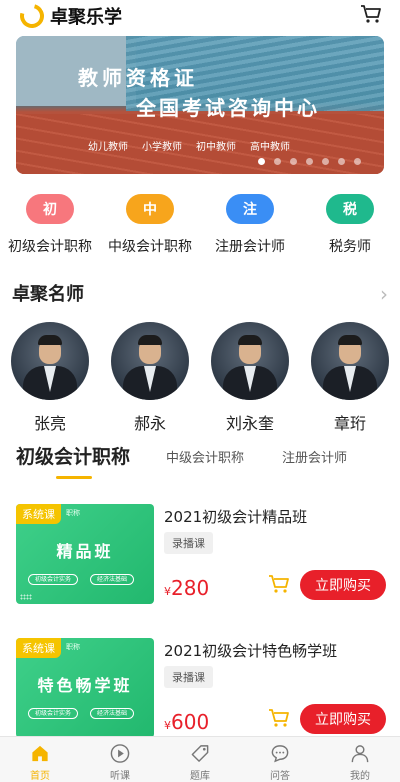 This screenshot has height=782, width=400. Describe the element at coordinates (280, 754) in the screenshot. I see `chat-icon` at that location.